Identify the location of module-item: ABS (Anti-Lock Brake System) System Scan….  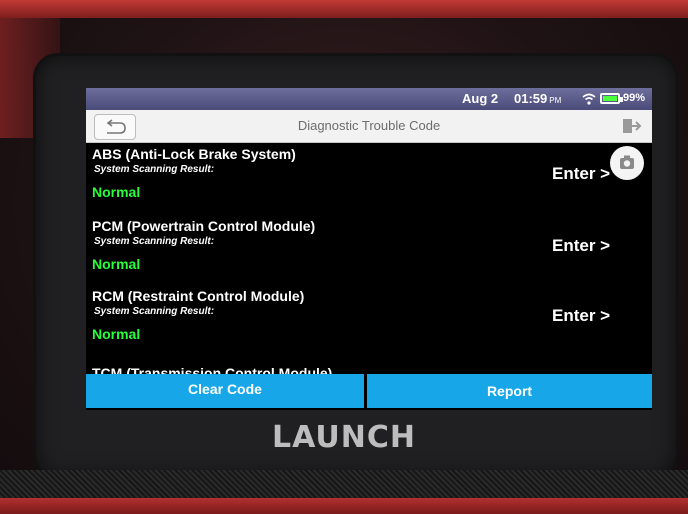
(369, 178).